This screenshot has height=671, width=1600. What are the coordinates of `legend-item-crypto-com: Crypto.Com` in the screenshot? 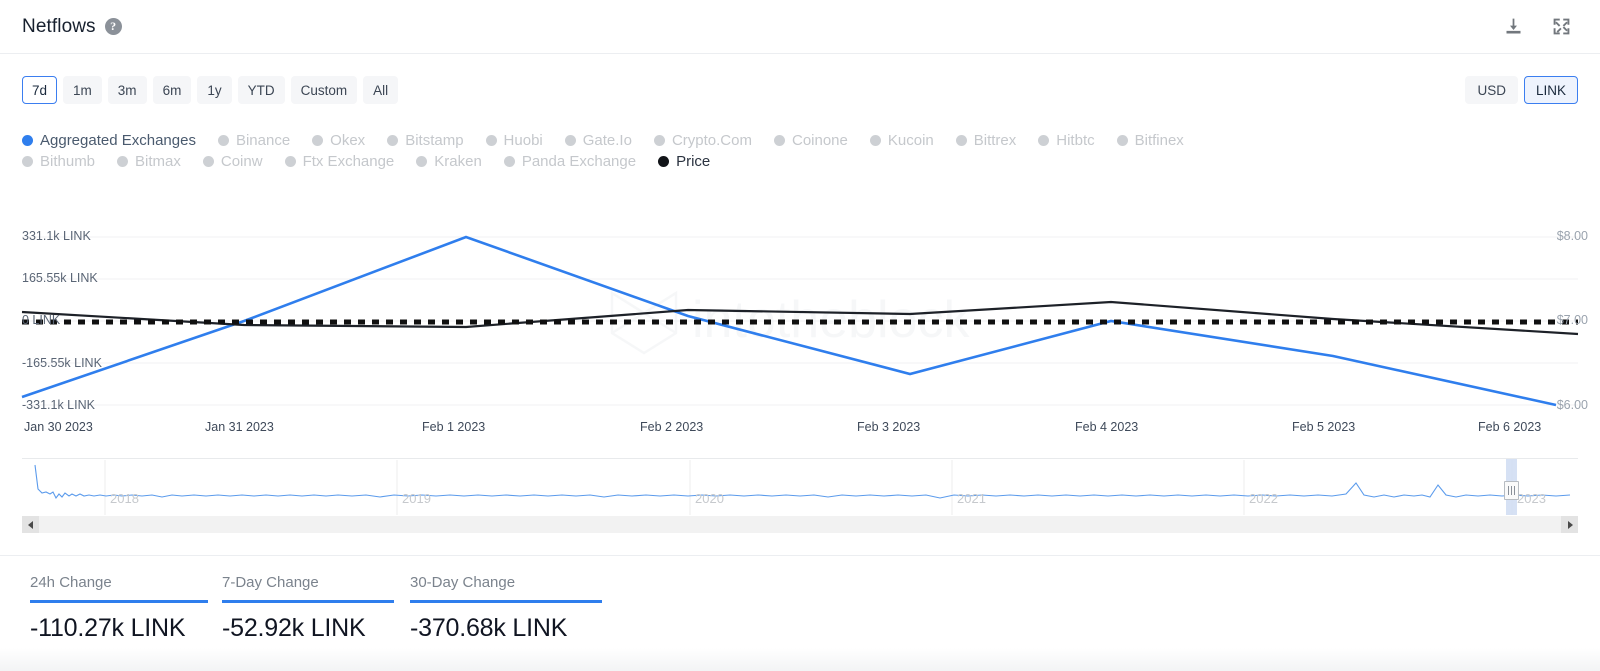 It's located at (702, 140).